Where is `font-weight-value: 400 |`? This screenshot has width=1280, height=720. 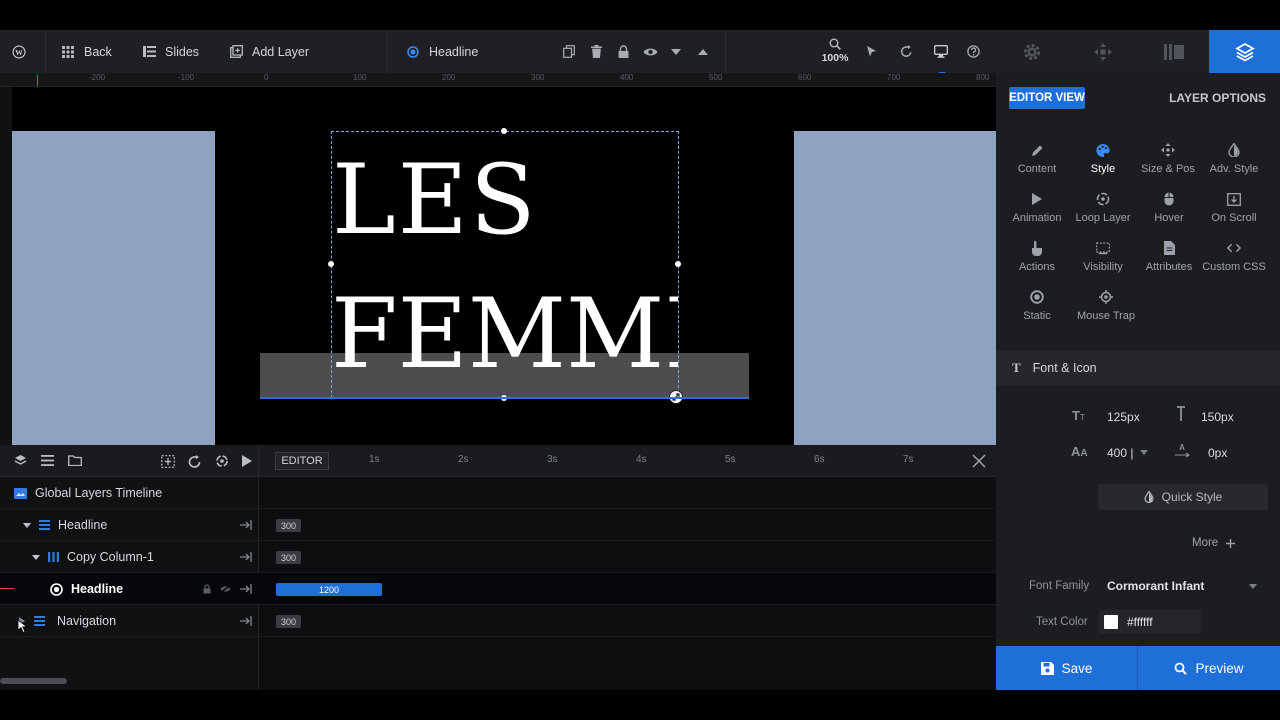 font-weight-value: 400 | is located at coordinates (1120, 453).